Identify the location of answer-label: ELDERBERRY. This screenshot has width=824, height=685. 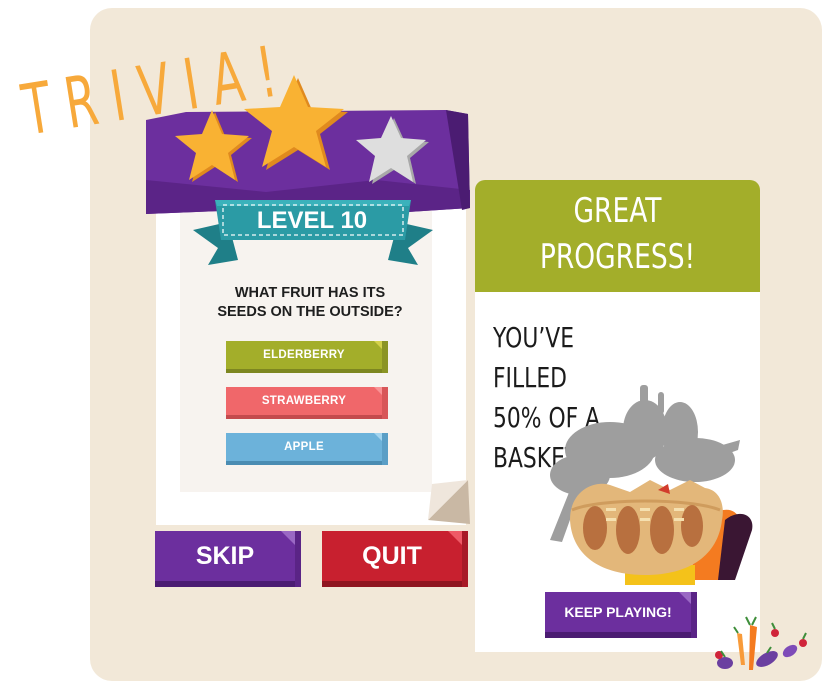
(304, 355).